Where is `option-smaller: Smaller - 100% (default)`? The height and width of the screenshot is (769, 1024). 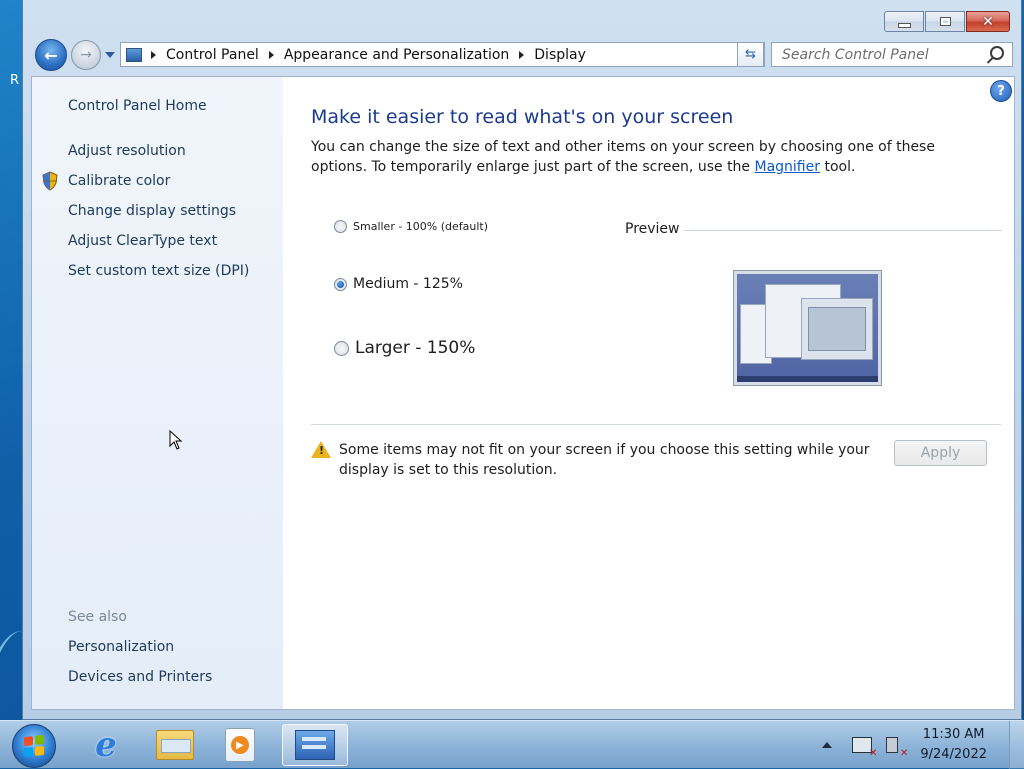
option-smaller: Smaller - 100% (default) is located at coordinates (411, 226).